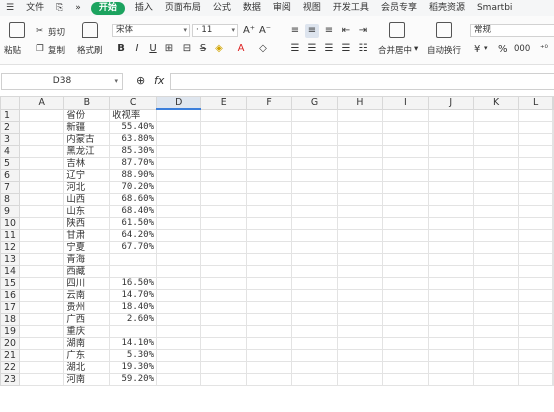  Describe the element at coordinates (535, 103) in the screenshot. I see `column-header-l: L` at that location.